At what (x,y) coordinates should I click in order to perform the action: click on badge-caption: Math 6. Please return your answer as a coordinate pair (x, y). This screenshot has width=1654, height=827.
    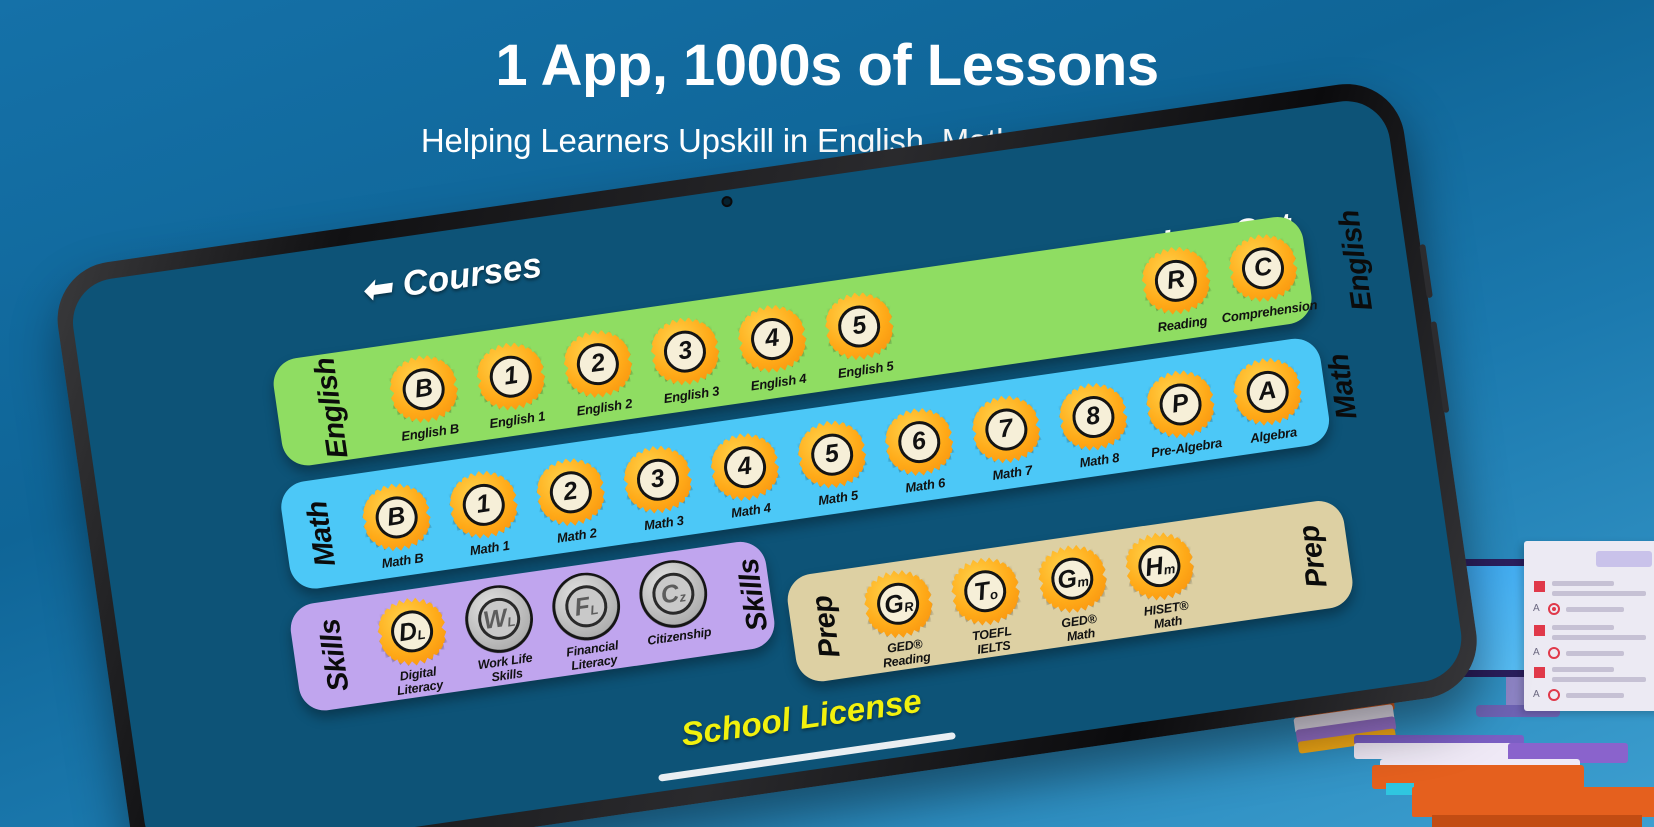
    Looking at the image, I should click on (925, 485).